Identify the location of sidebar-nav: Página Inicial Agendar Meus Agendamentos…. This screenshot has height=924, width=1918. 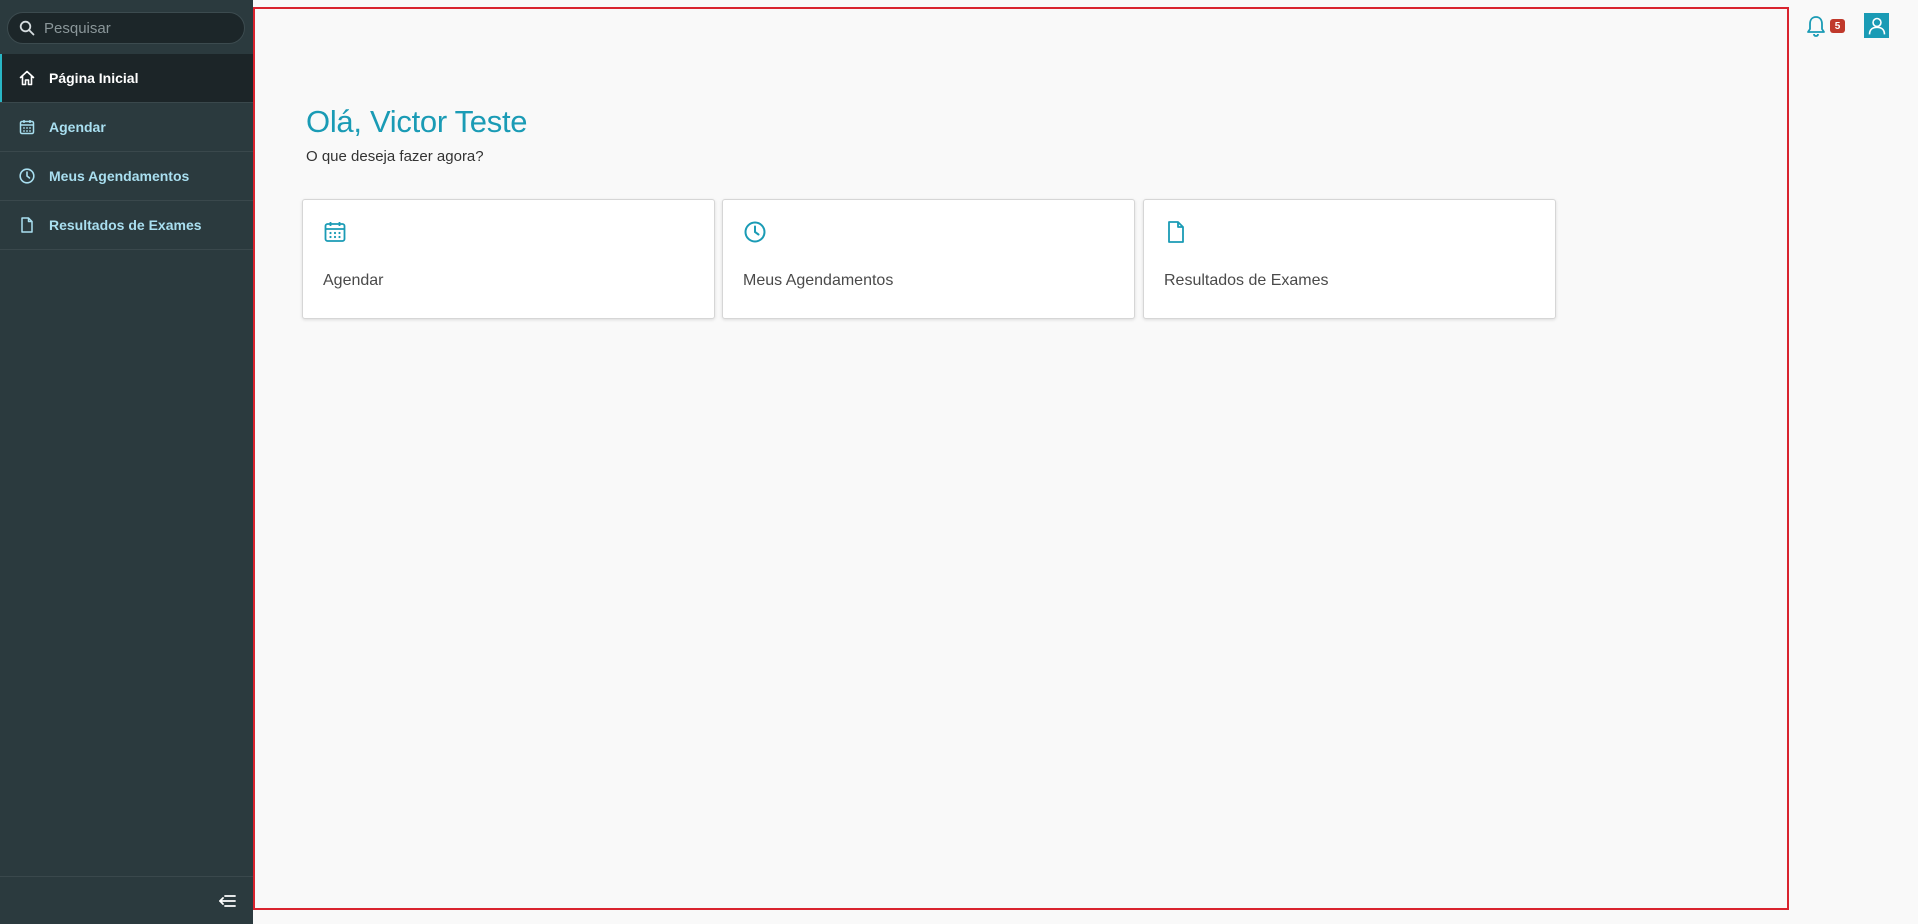
(126, 152).